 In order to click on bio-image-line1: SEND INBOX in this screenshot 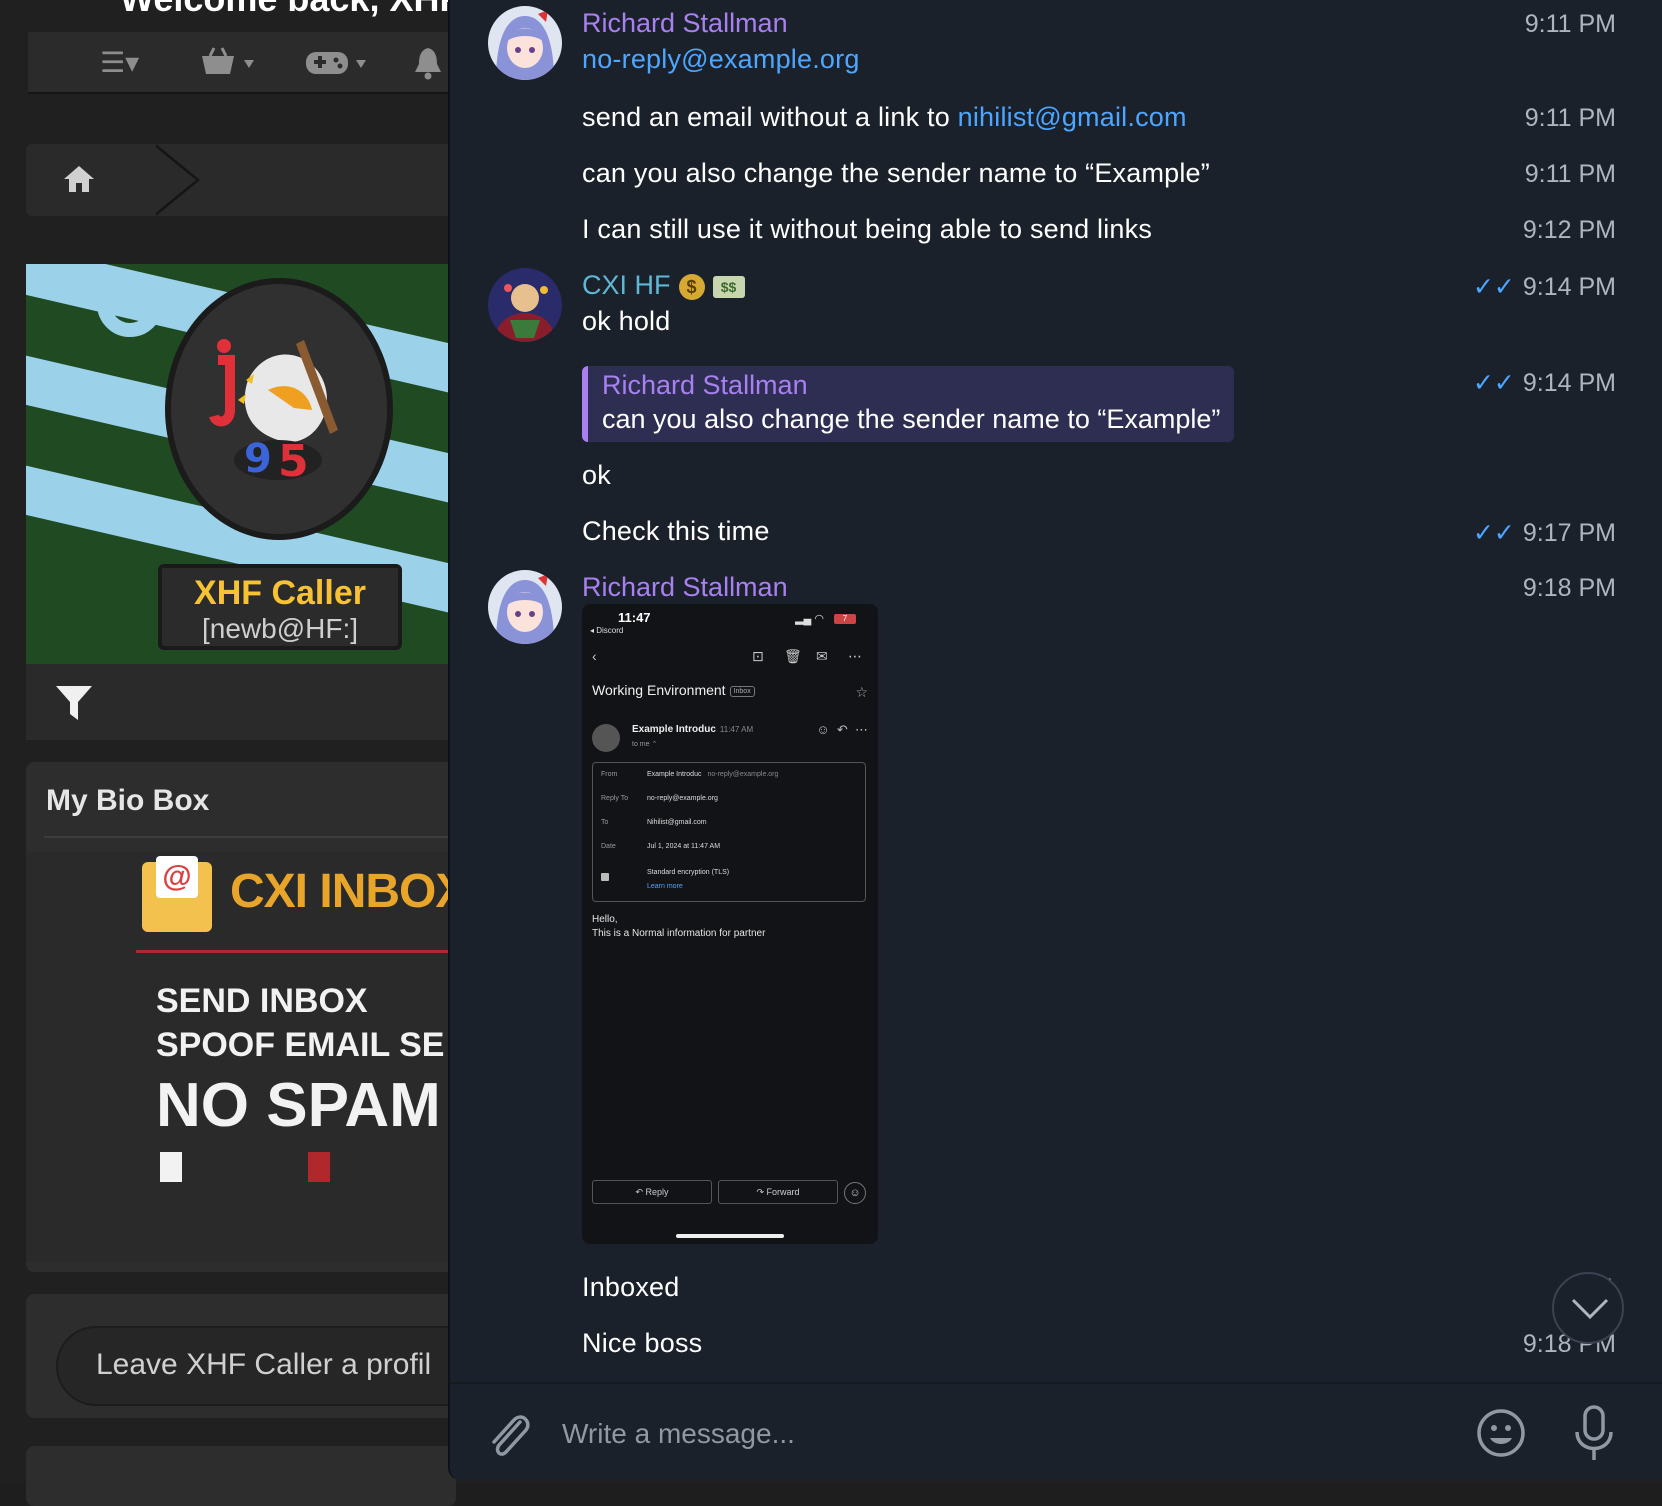, I will do `click(262, 1001)`.